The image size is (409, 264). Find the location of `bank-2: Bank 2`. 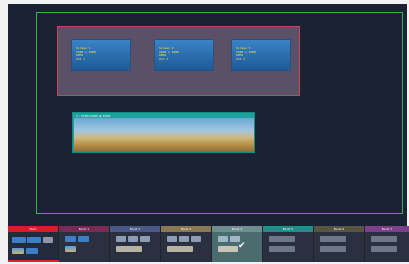

bank-2: Bank 2 is located at coordinates (135, 244).